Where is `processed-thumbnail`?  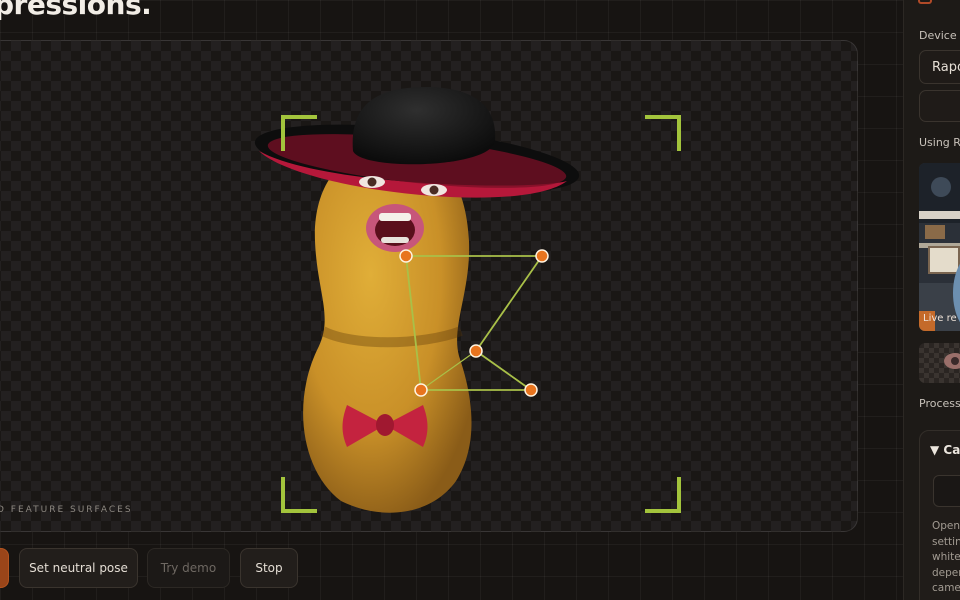 processed-thumbnail is located at coordinates (939, 363).